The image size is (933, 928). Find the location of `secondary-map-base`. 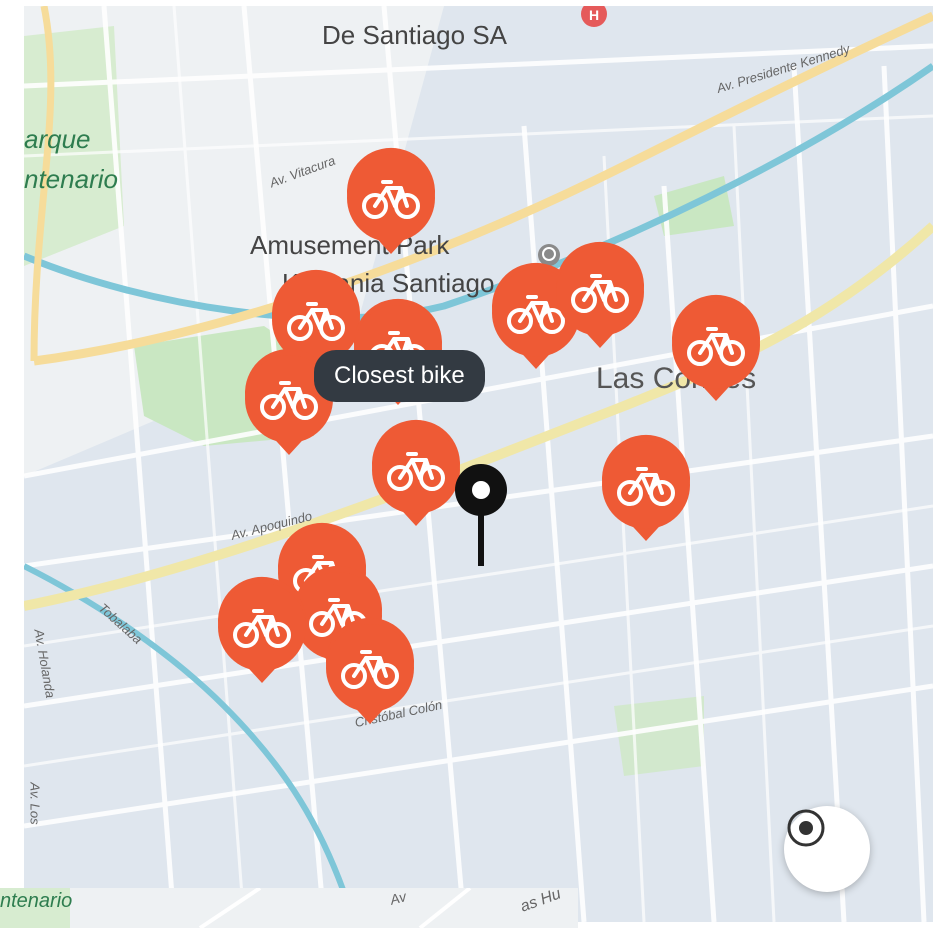

secondary-map-base is located at coordinates (289, 908).